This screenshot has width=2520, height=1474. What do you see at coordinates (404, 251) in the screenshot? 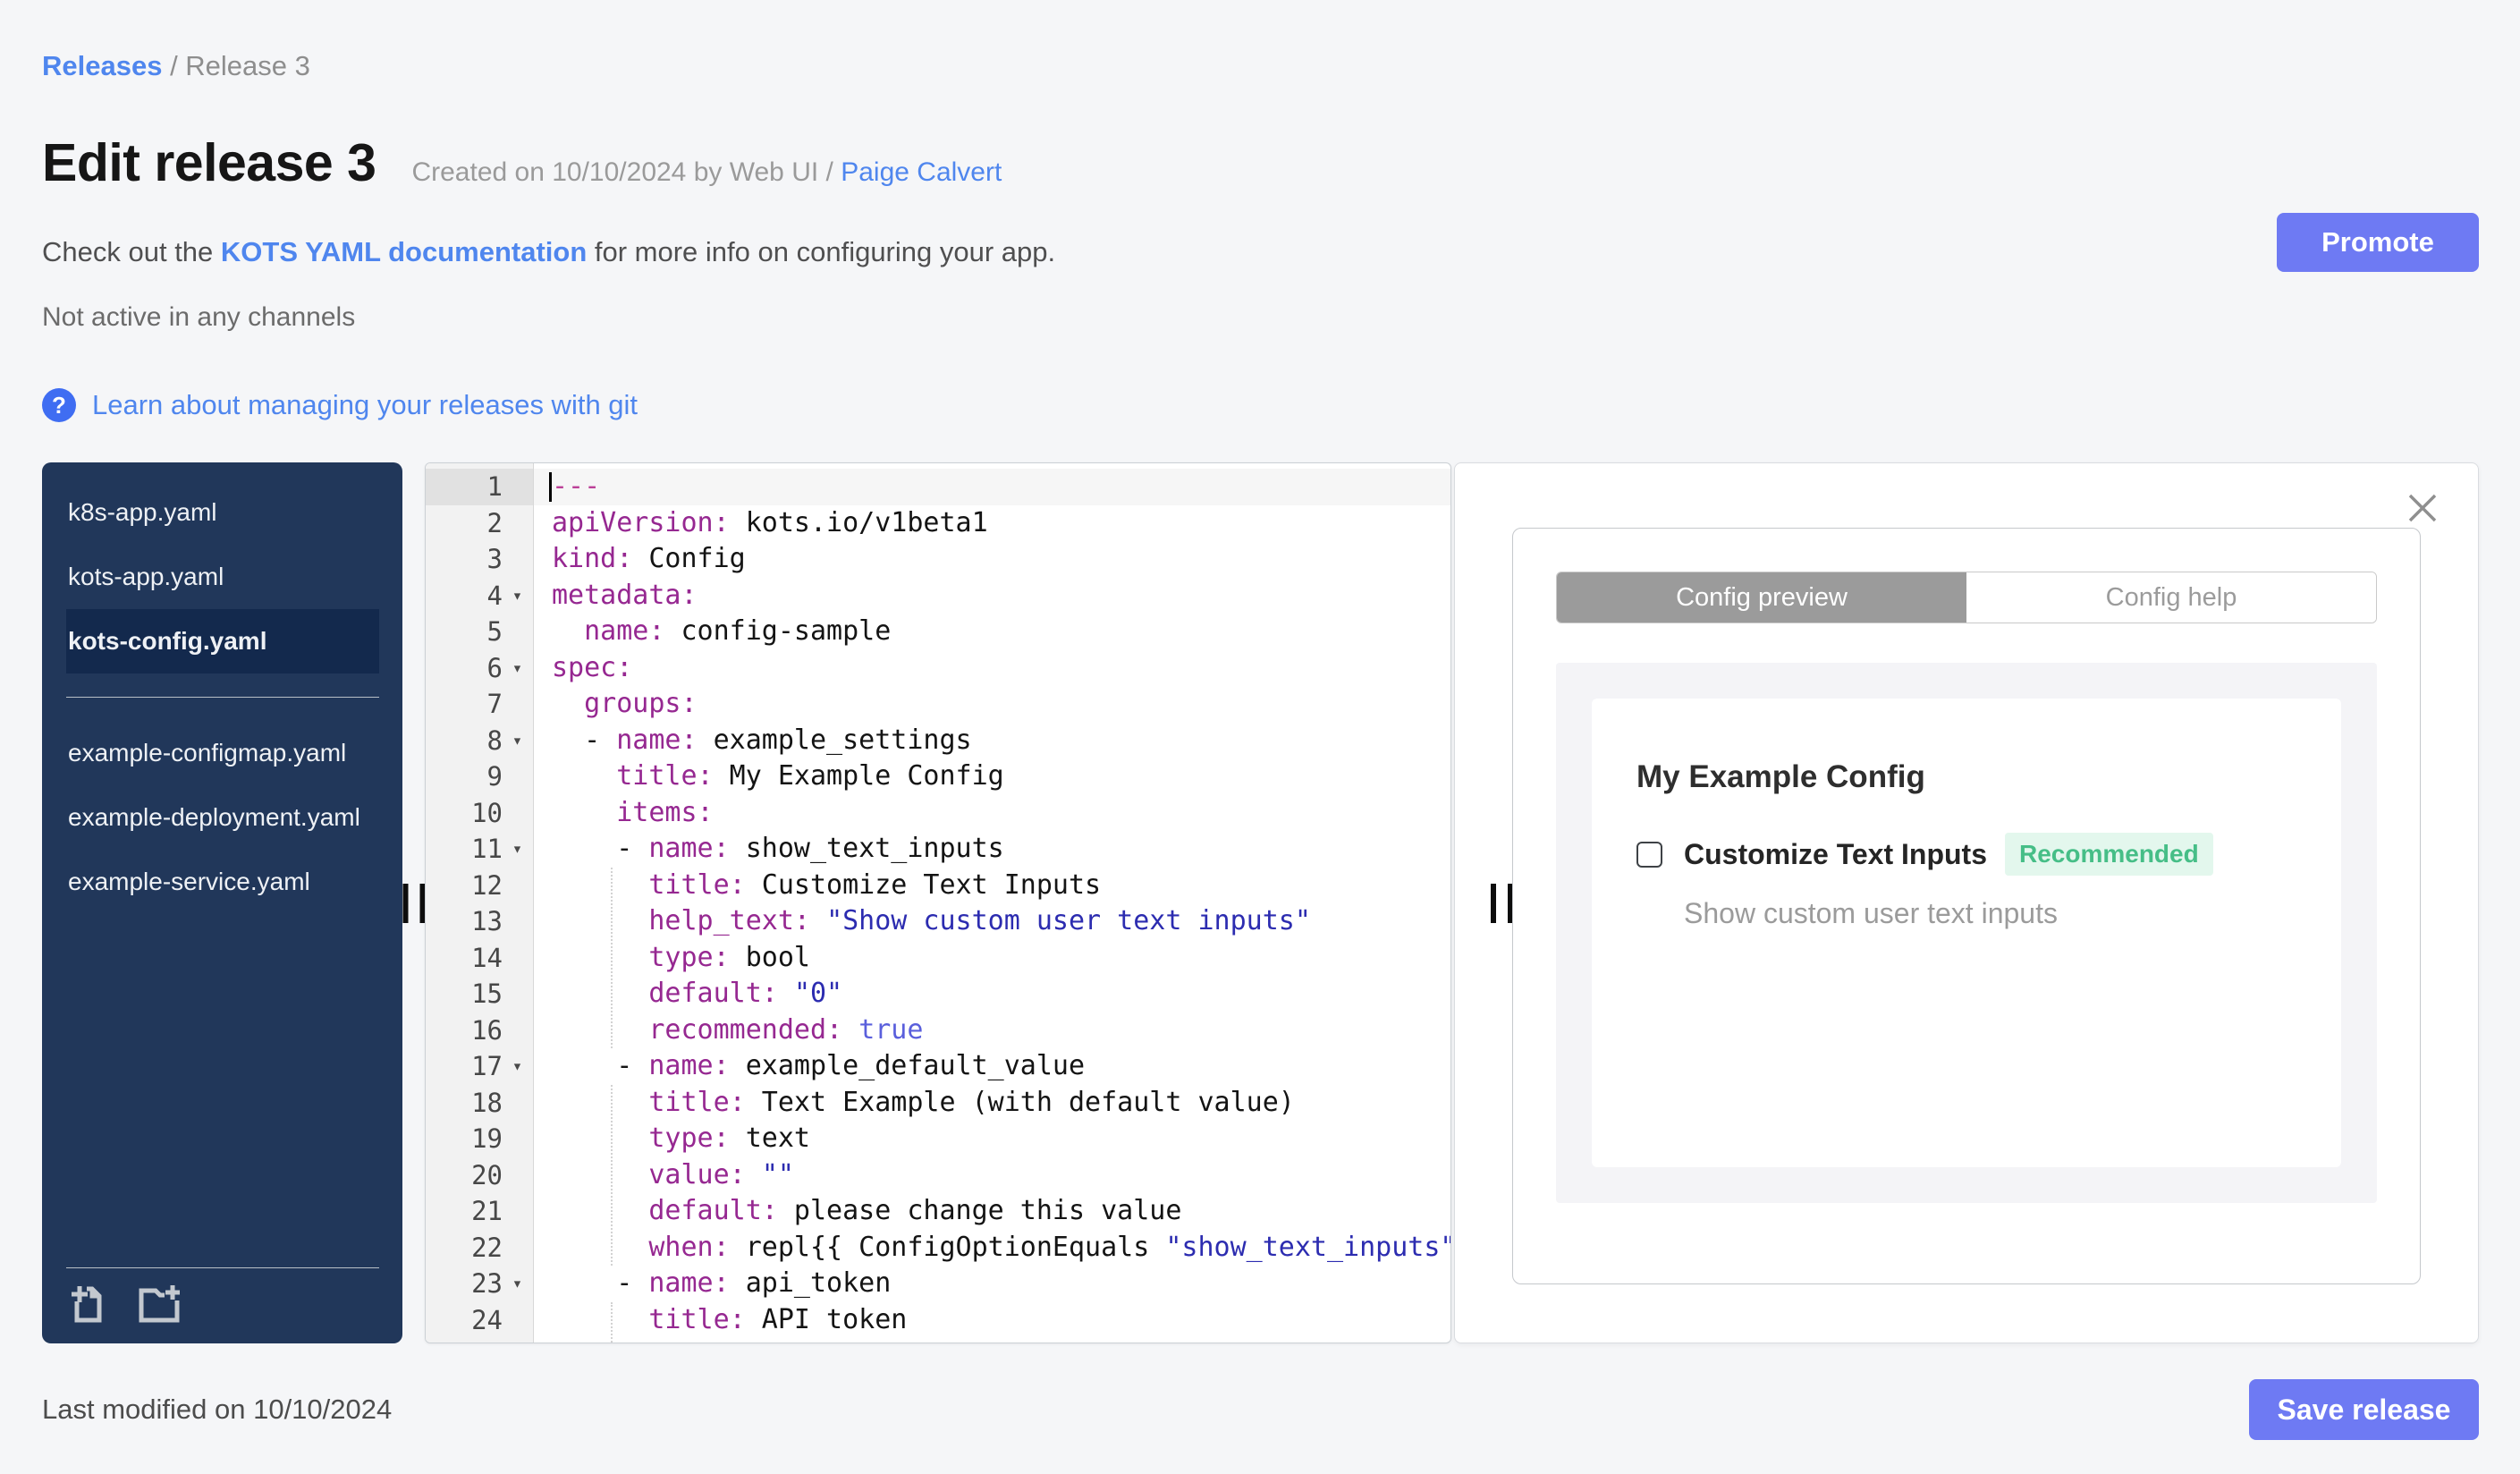
I see `kots-yaml-docs-link: KOTS YAML documentation` at bounding box center [404, 251].